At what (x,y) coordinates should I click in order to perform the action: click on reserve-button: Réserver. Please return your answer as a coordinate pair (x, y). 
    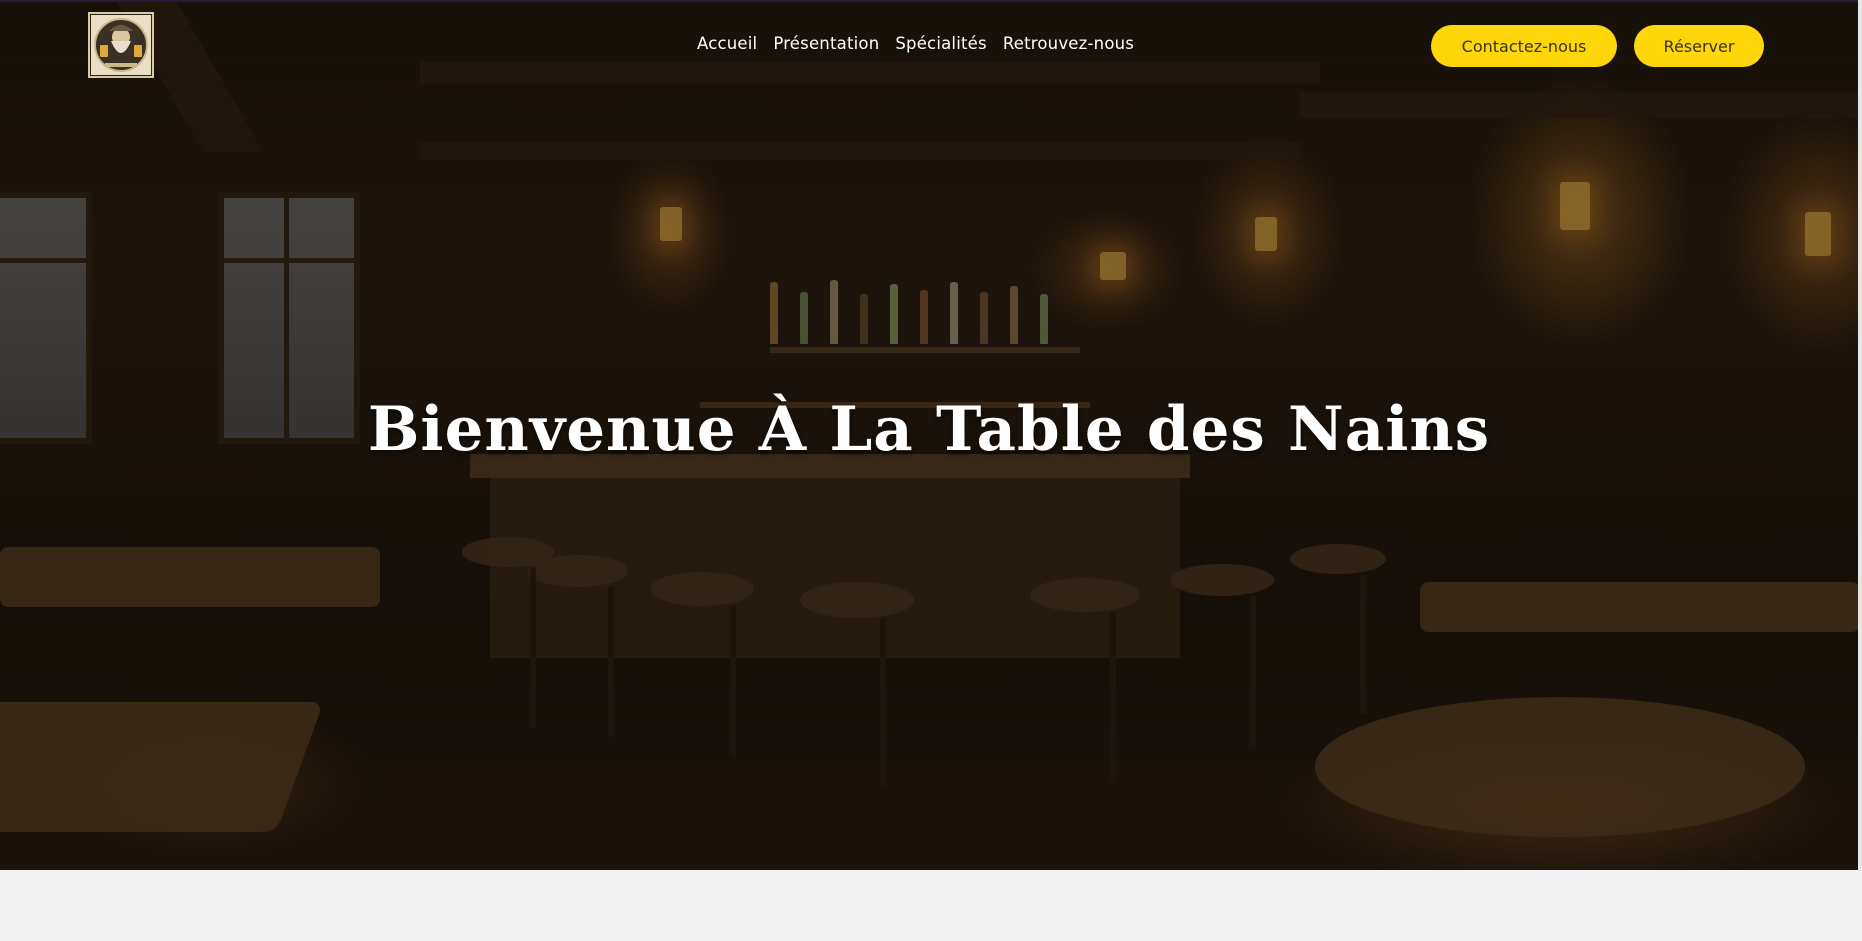
    Looking at the image, I should click on (1699, 46).